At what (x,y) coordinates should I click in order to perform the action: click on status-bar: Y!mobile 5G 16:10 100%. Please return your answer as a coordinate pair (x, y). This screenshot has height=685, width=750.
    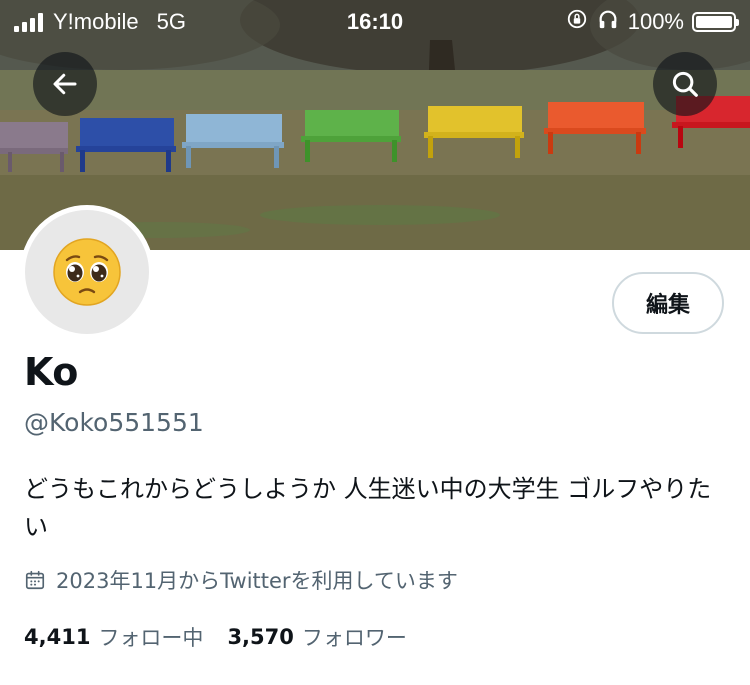
    Looking at the image, I should click on (375, 22).